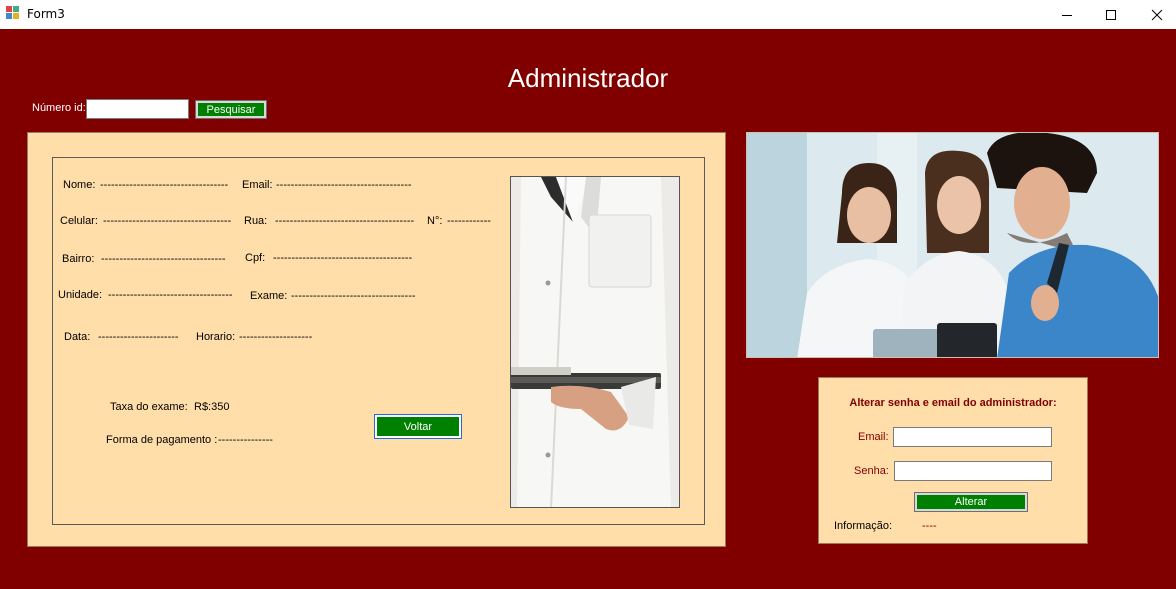  Describe the element at coordinates (256, 221) in the screenshot. I see `rua-label: Rua:` at that location.